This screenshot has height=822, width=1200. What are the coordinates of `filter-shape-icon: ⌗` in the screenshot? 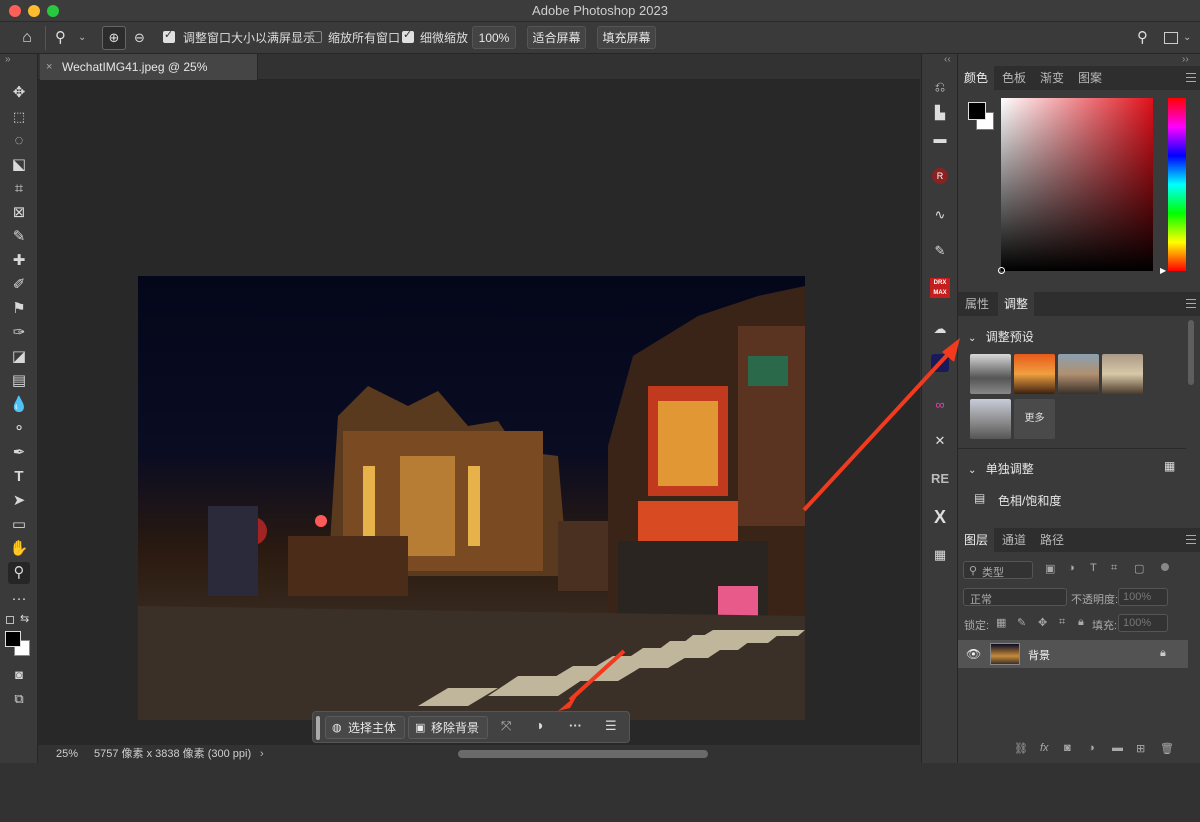 It's located at (1114, 568).